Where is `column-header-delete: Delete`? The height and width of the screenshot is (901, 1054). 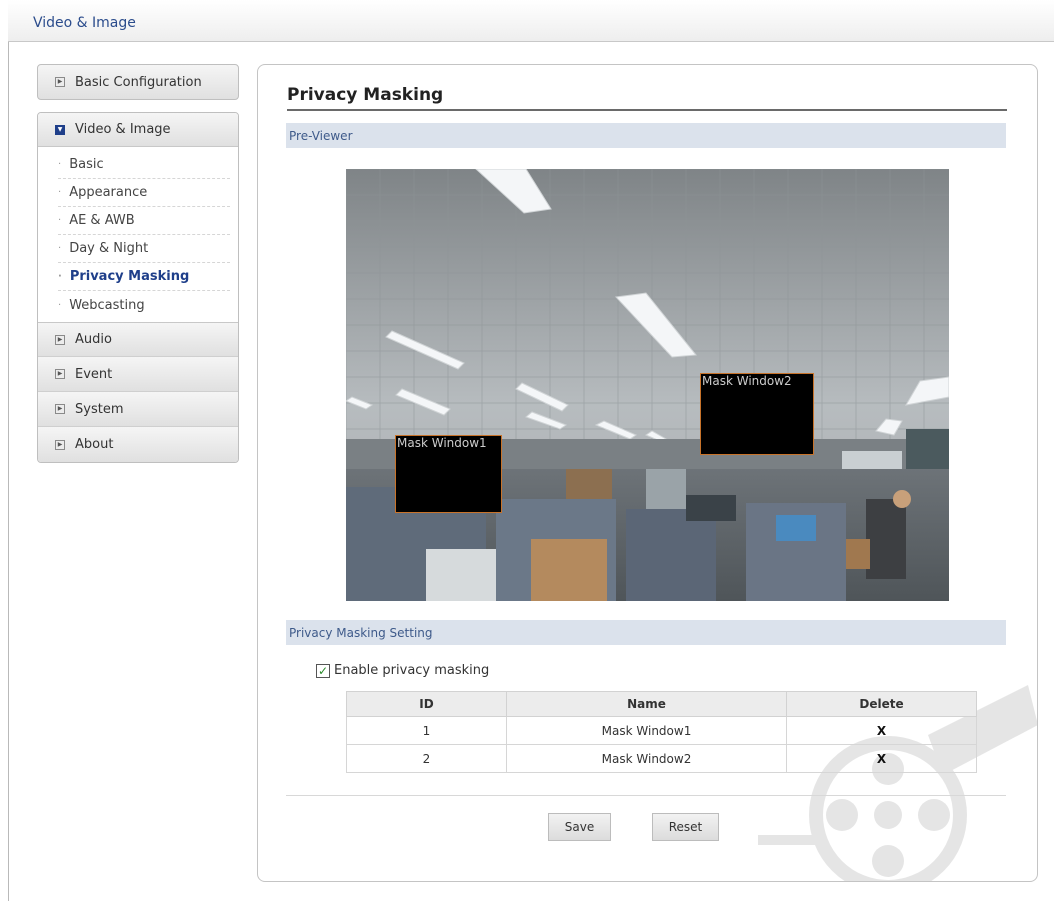 column-header-delete: Delete is located at coordinates (881, 704).